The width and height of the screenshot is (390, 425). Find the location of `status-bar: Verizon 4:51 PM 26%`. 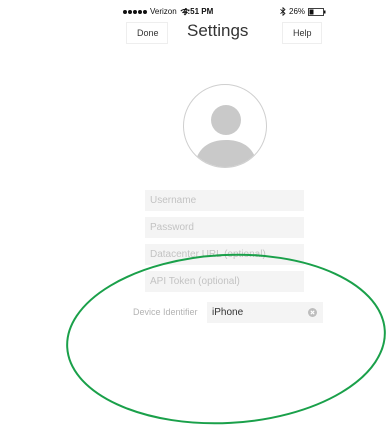

status-bar: Verizon 4:51 PM 26% is located at coordinates (195, 10).